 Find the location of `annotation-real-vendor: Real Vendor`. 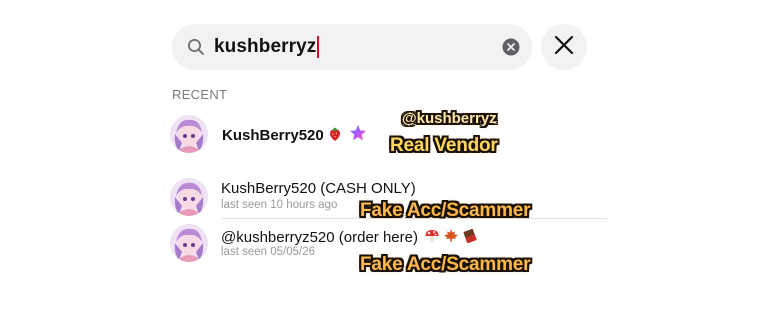

annotation-real-vendor: Real Vendor is located at coordinates (444, 145).